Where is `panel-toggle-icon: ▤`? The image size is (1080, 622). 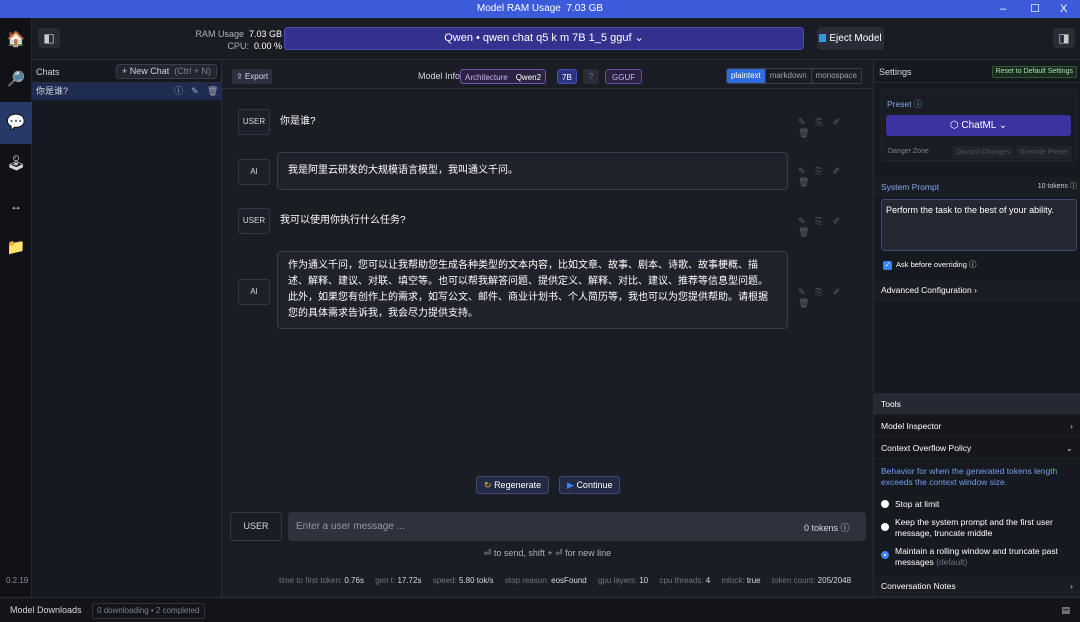 panel-toggle-icon: ▤ is located at coordinates (1065, 610).